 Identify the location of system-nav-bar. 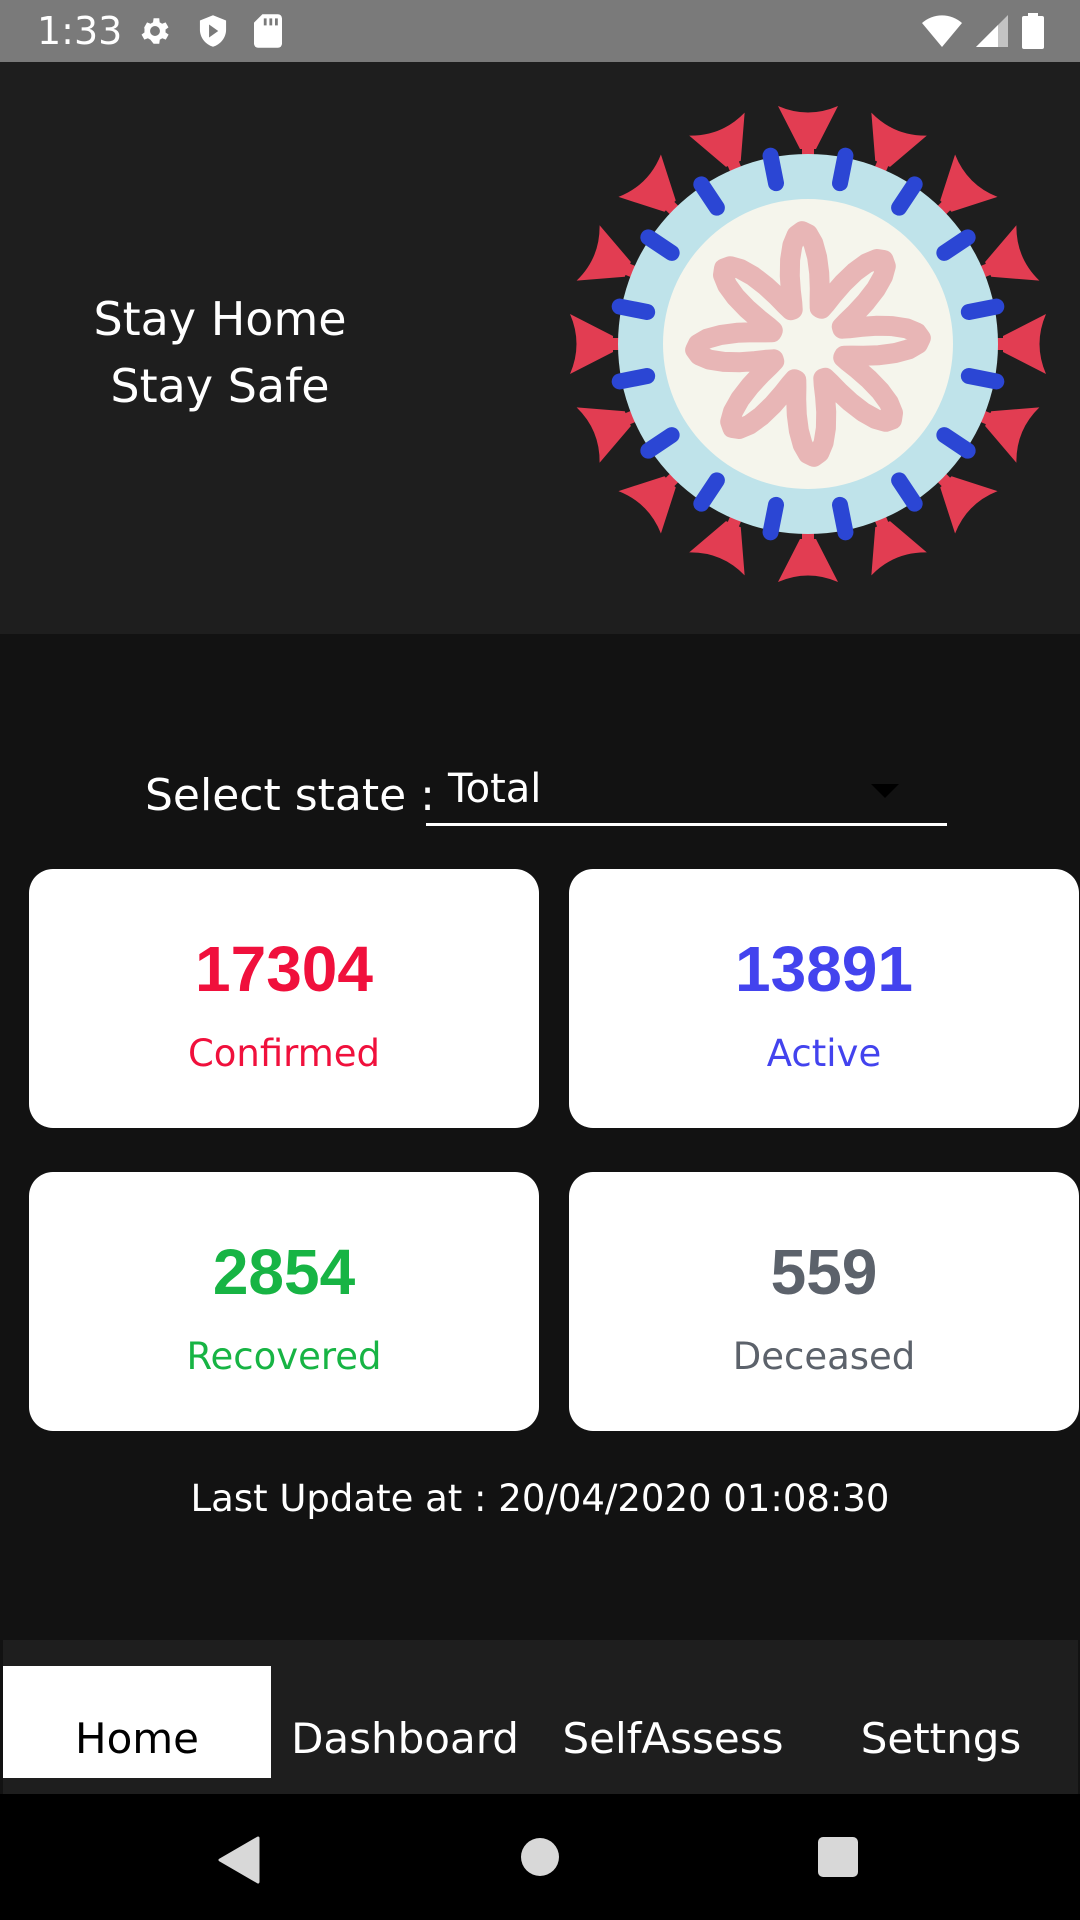
(540, 1857).